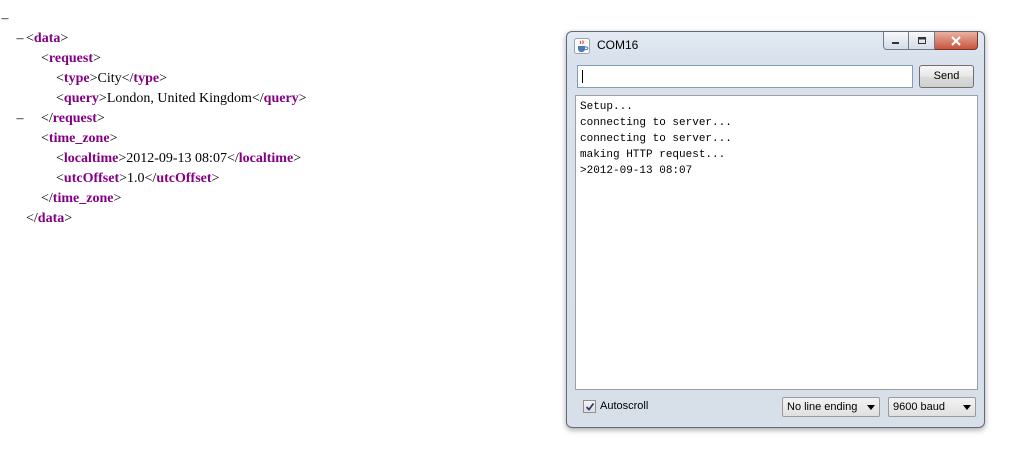 The height and width of the screenshot is (456, 1024). What do you see at coordinates (153, 207) in the screenshot?
I see `xml-line-data-close: </data>` at bounding box center [153, 207].